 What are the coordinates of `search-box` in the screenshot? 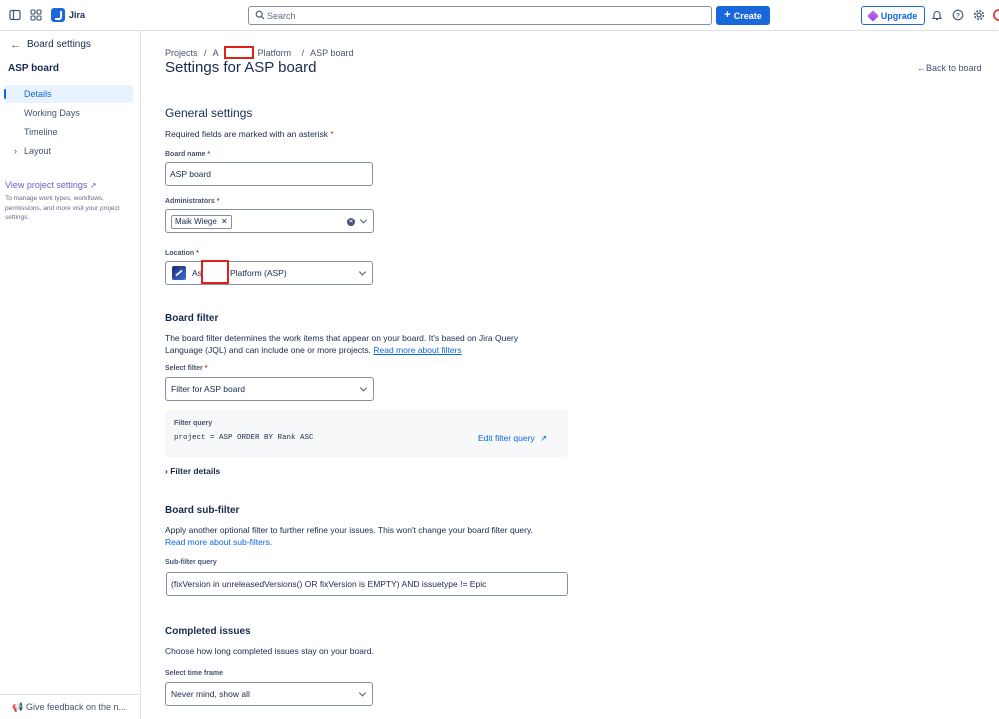 It's located at (480, 15).